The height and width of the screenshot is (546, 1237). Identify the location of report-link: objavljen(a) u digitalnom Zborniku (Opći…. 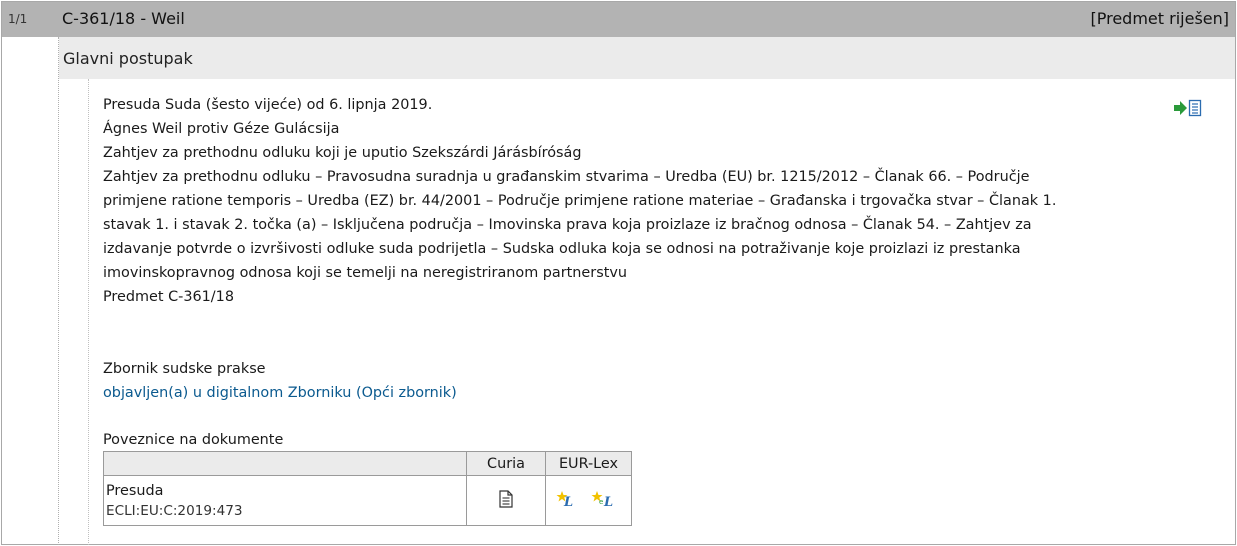
(280, 393).